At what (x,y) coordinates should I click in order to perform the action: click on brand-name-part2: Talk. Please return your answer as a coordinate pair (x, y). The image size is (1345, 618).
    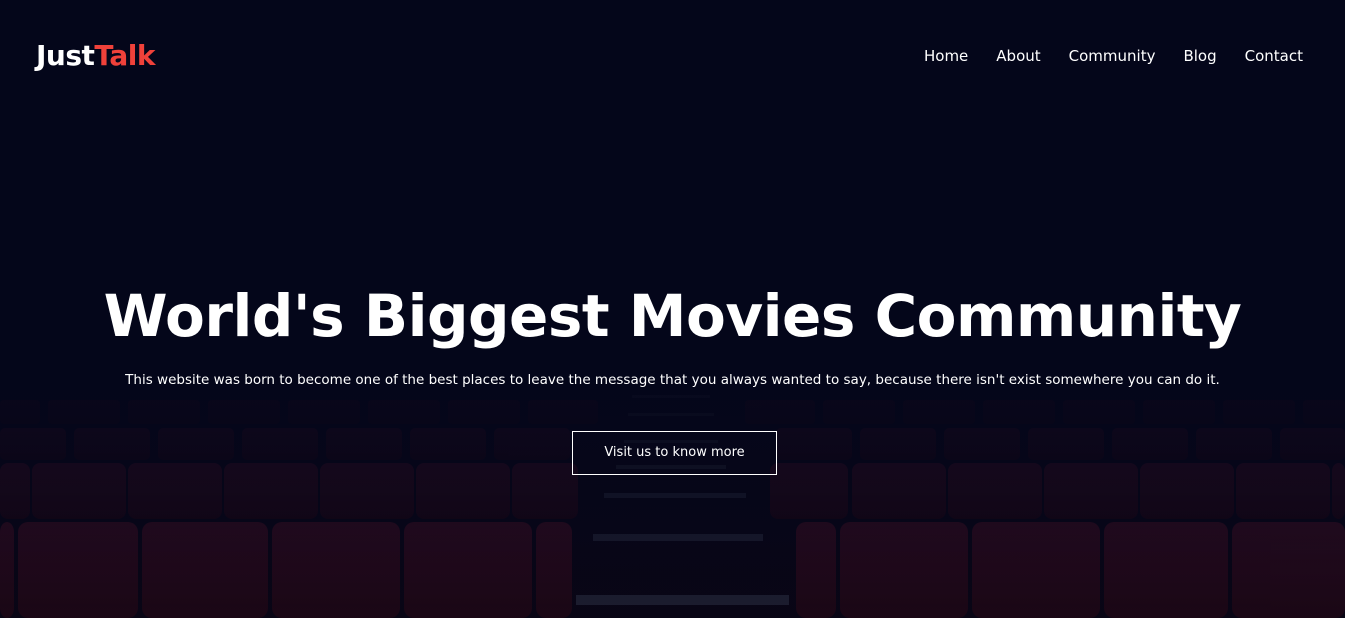
    Looking at the image, I should click on (125, 55).